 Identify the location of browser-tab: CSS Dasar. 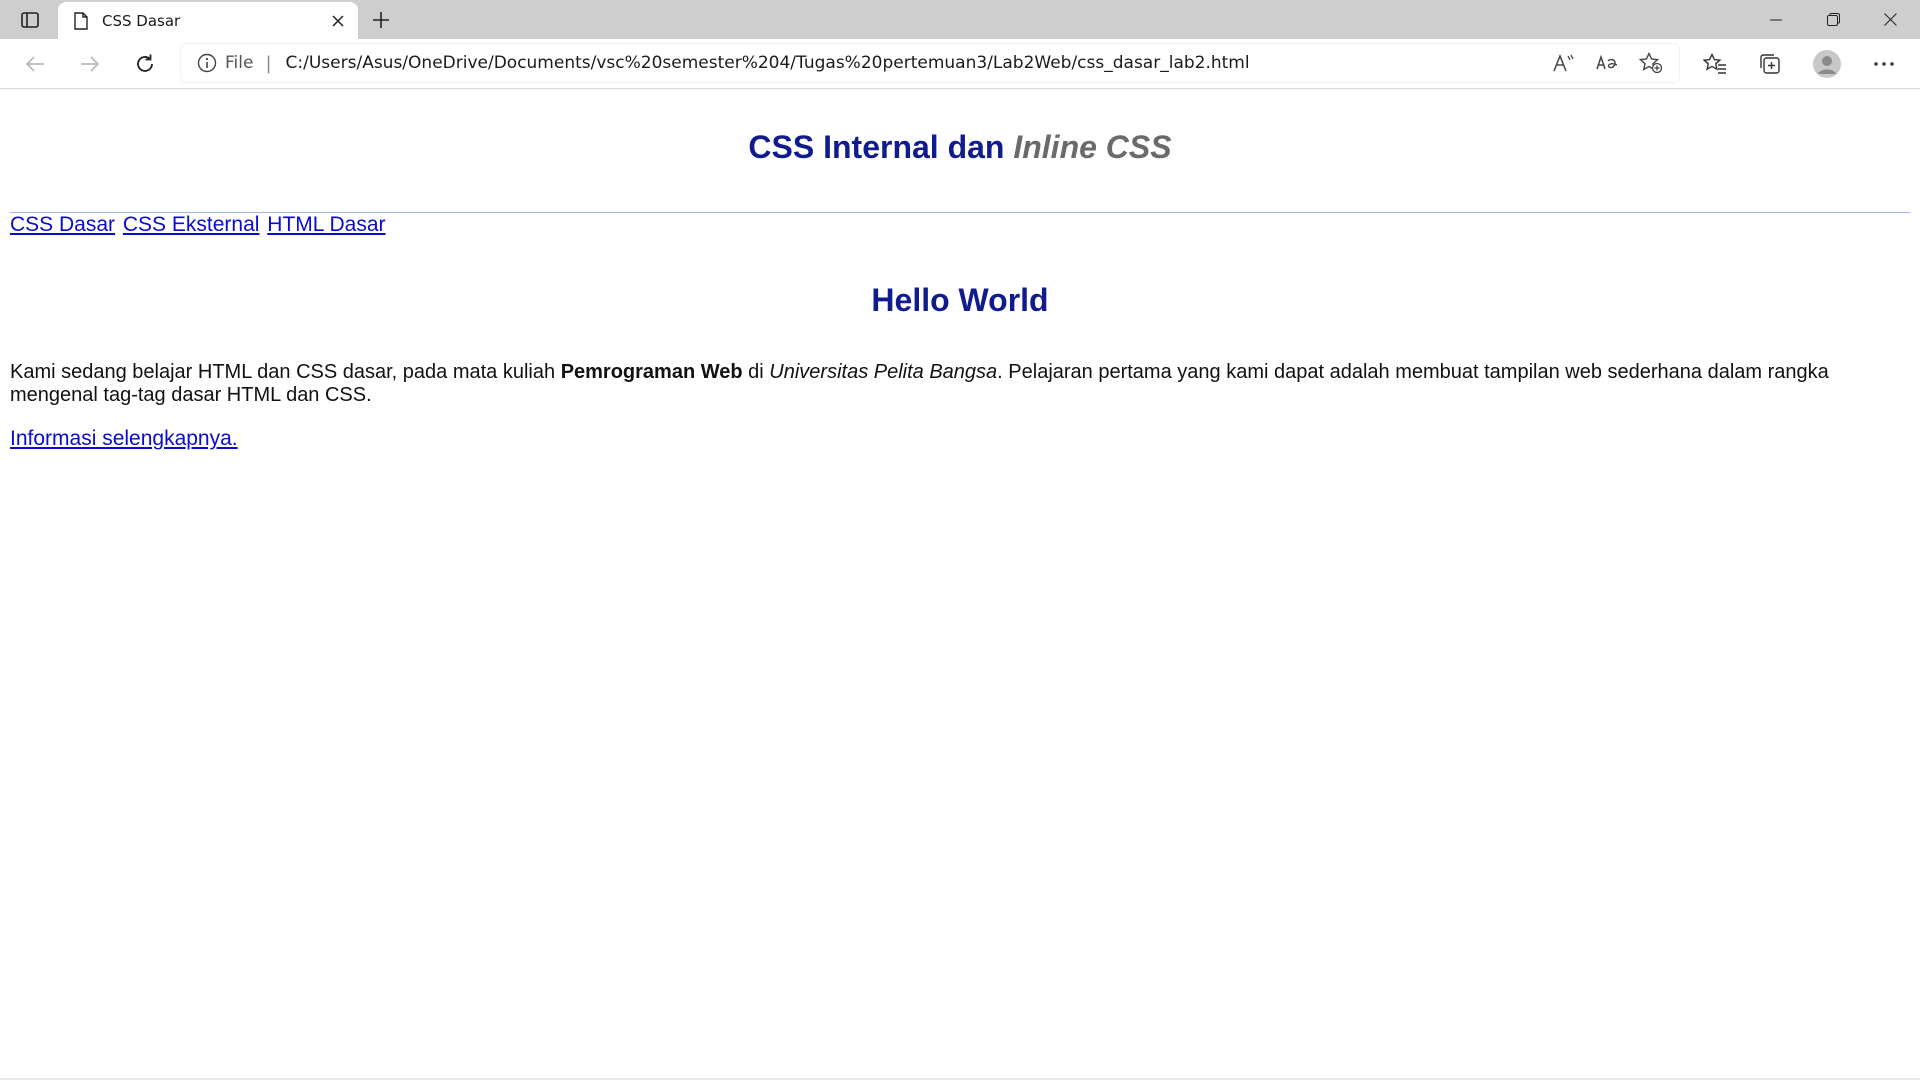
(208, 20).